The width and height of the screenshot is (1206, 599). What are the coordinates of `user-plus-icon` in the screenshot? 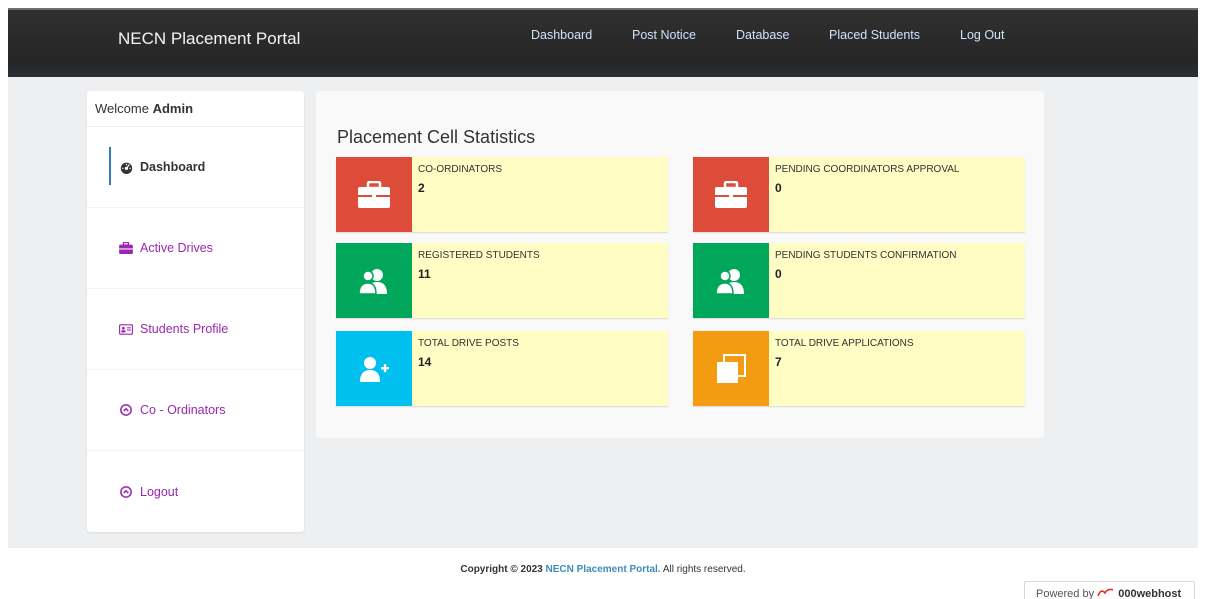 It's located at (374, 368).